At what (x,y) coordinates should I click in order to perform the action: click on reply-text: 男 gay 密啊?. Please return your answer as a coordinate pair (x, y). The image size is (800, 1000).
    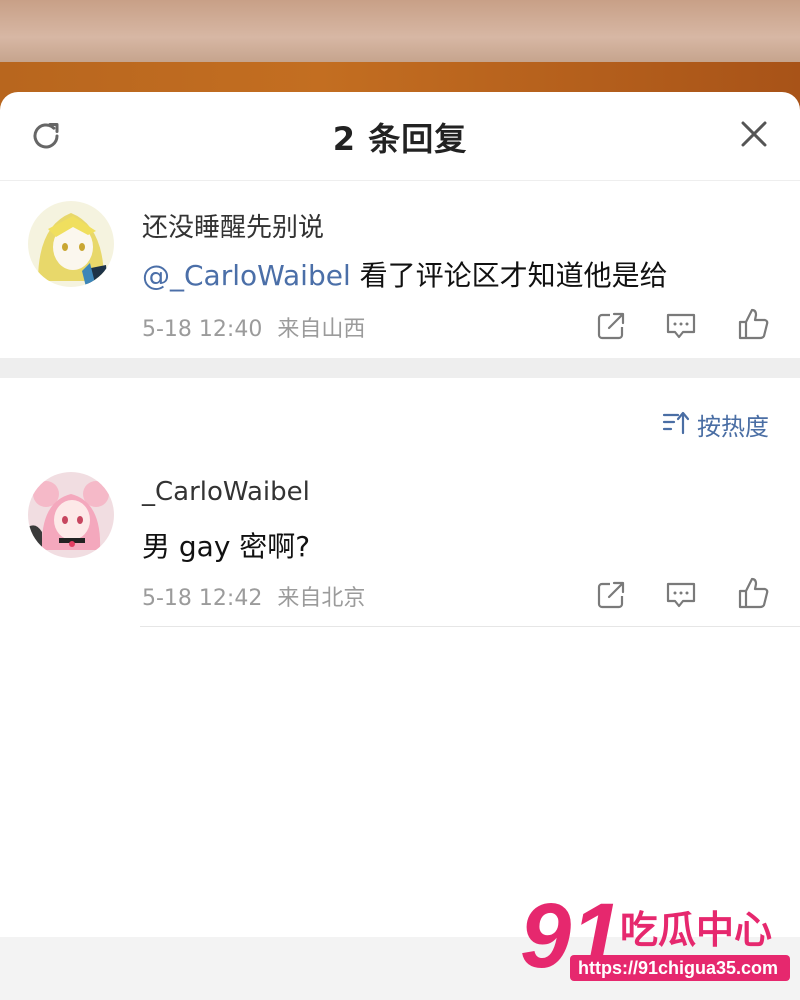
    Looking at the image, I should click on (226, 546).